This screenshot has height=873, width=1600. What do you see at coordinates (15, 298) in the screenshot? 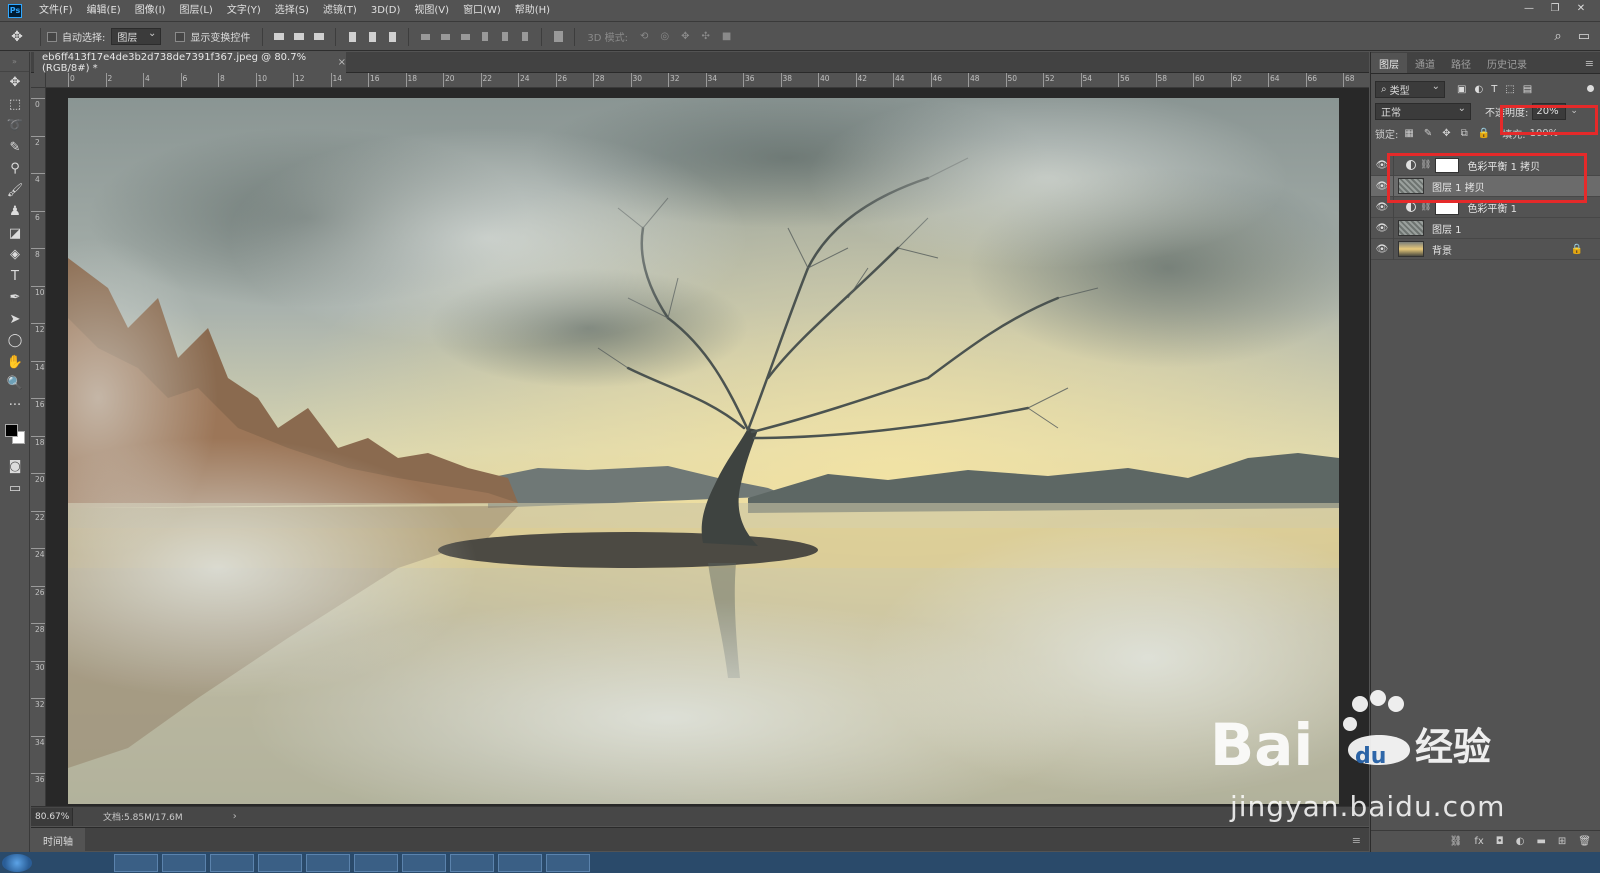
I see `pen-tool-icon: ✒` at bounding box center [15, 298].